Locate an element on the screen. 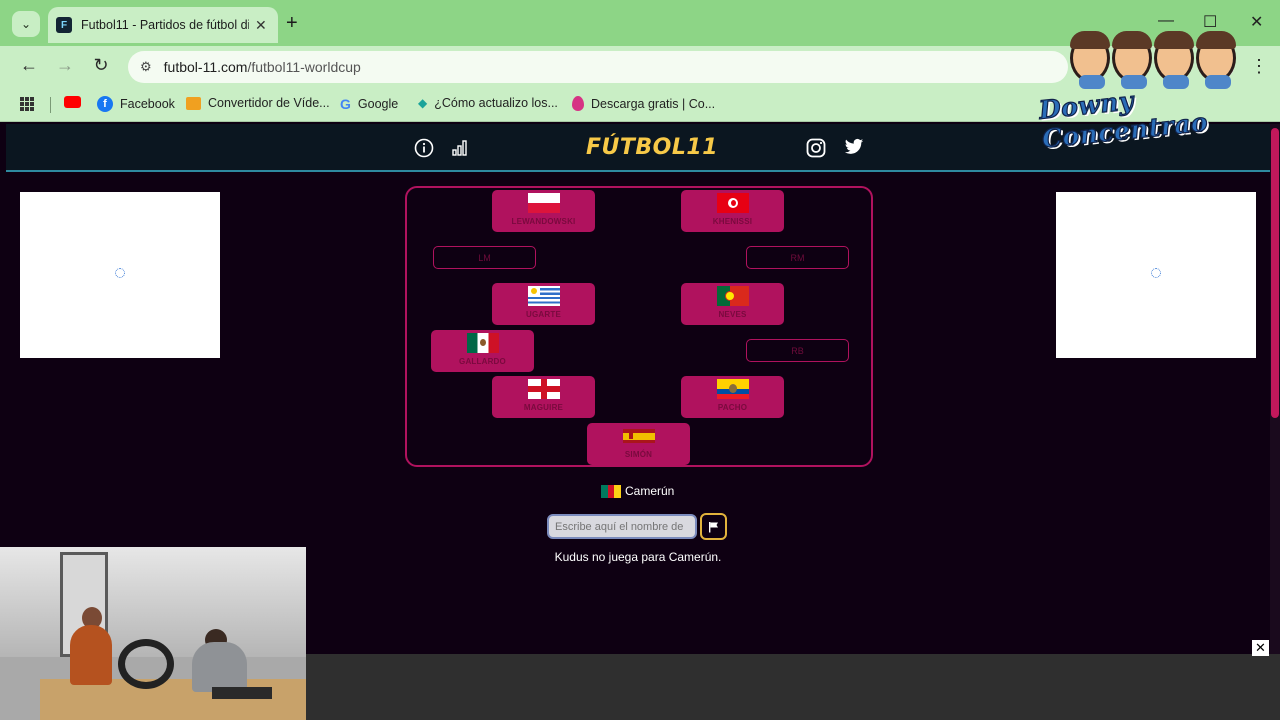  page-scrollbar is located at coordinates (1275, 389).